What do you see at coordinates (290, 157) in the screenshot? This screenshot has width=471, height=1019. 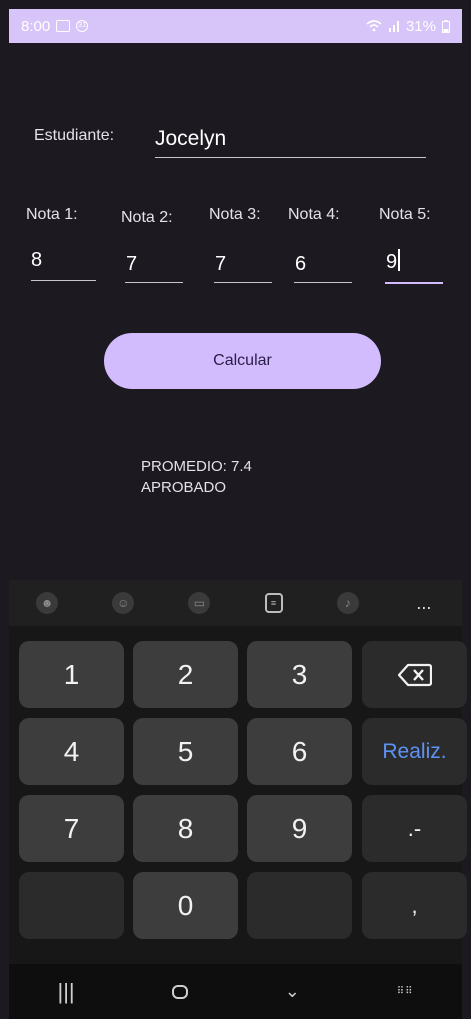 I see `student-name-underline` at bounding box center [290, 157].